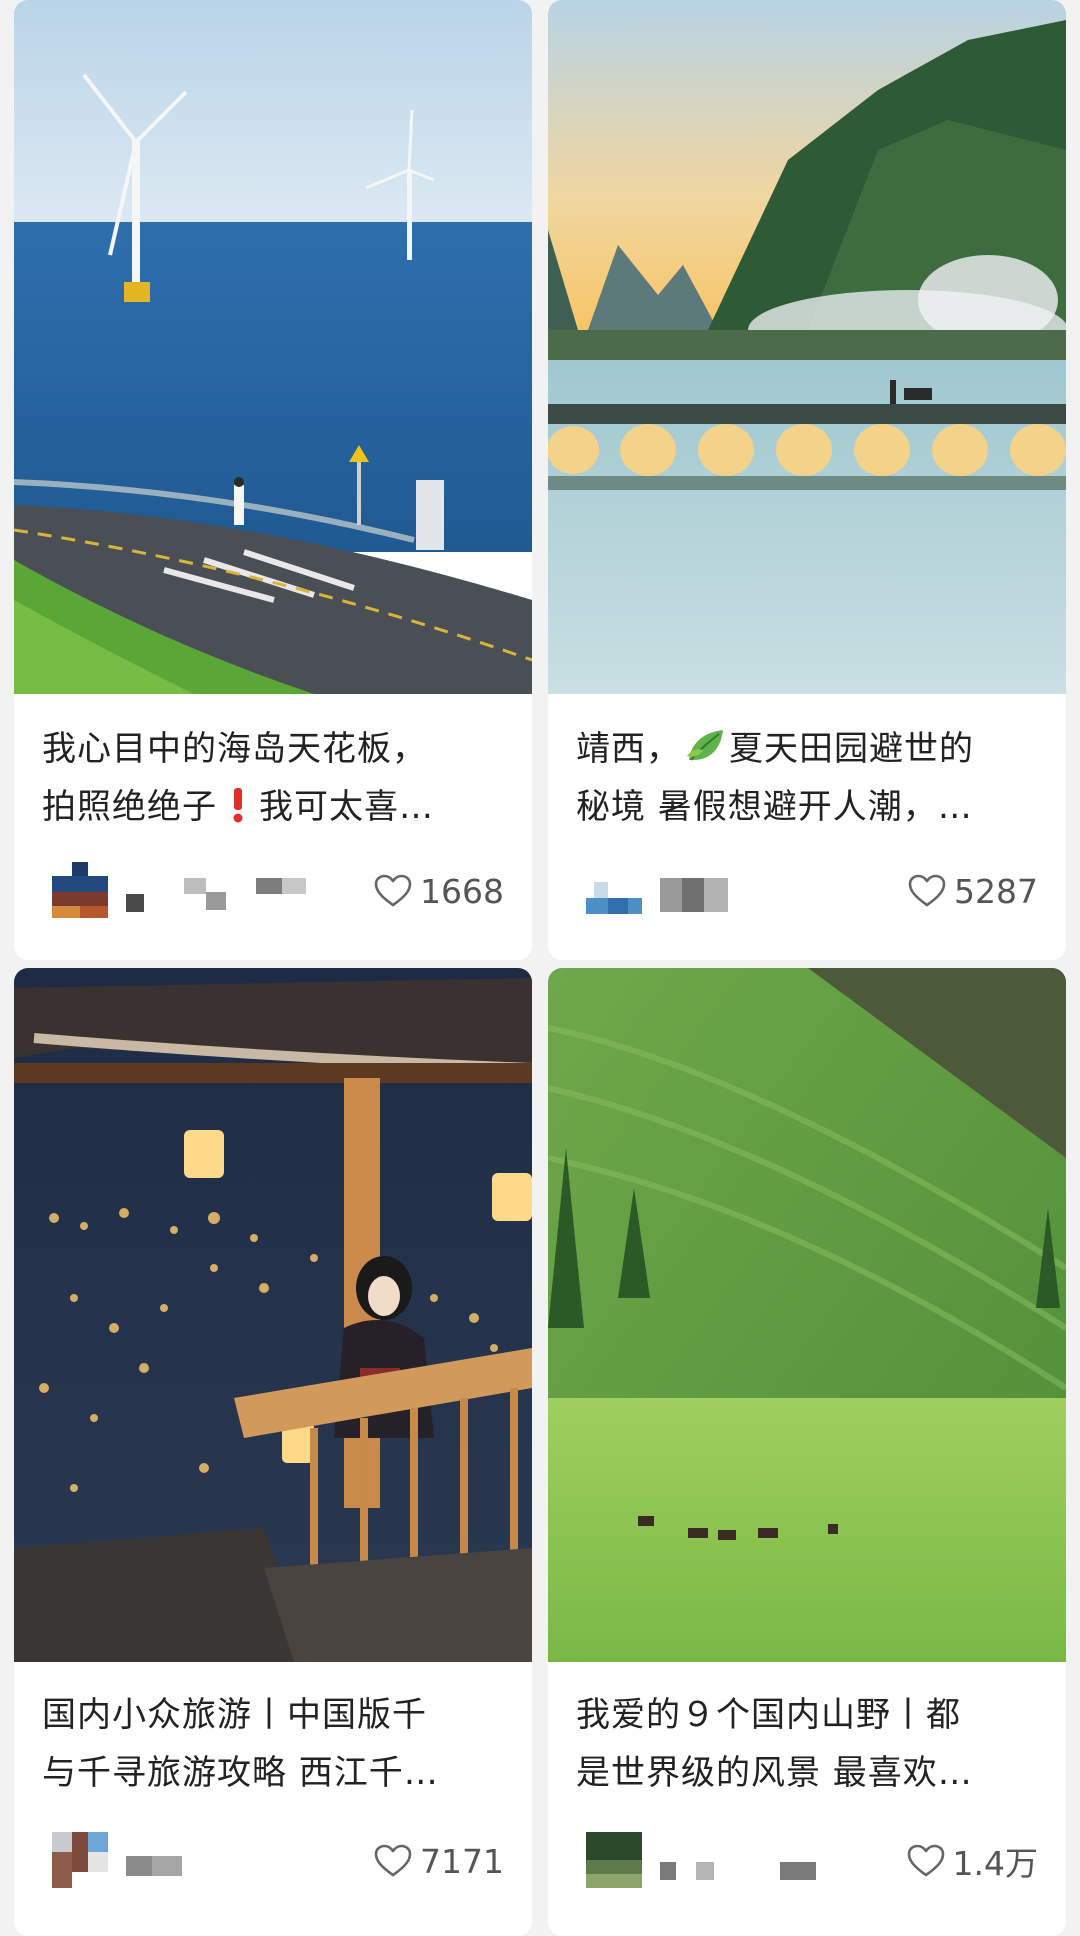 Image resolution: width=1080 pixels, height=1936 pixels. I want to click on post-meta-4: 1.4万, so click(807, 1861).